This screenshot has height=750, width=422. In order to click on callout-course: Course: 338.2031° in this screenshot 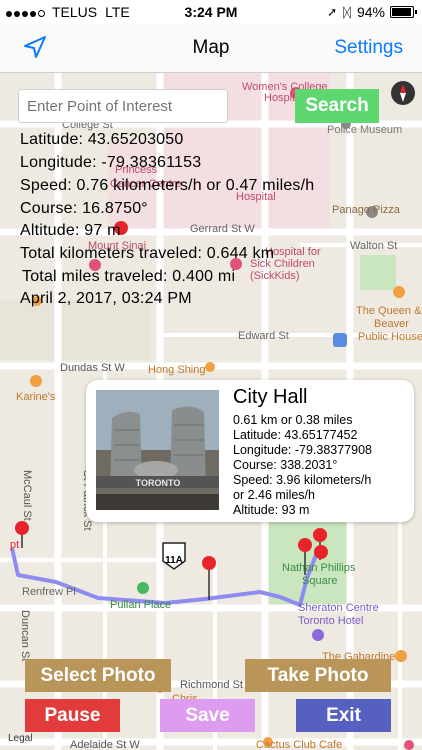, I will do `click(285, 465)`.